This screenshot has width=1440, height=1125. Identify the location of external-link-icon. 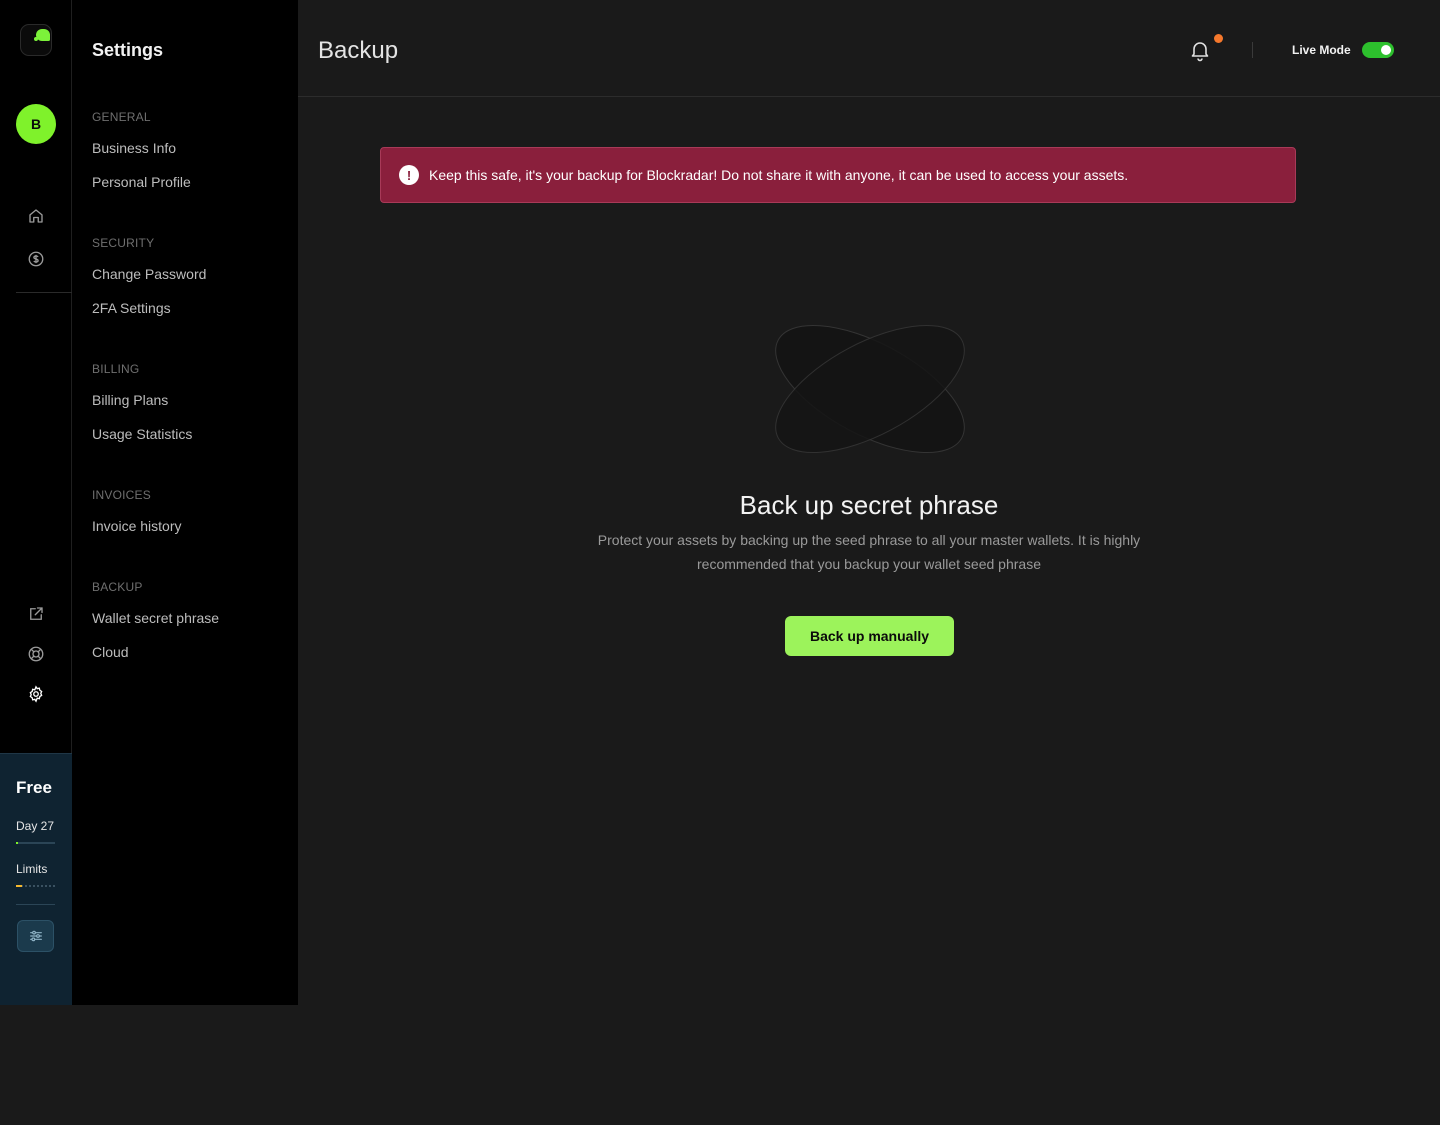
(36, 614).